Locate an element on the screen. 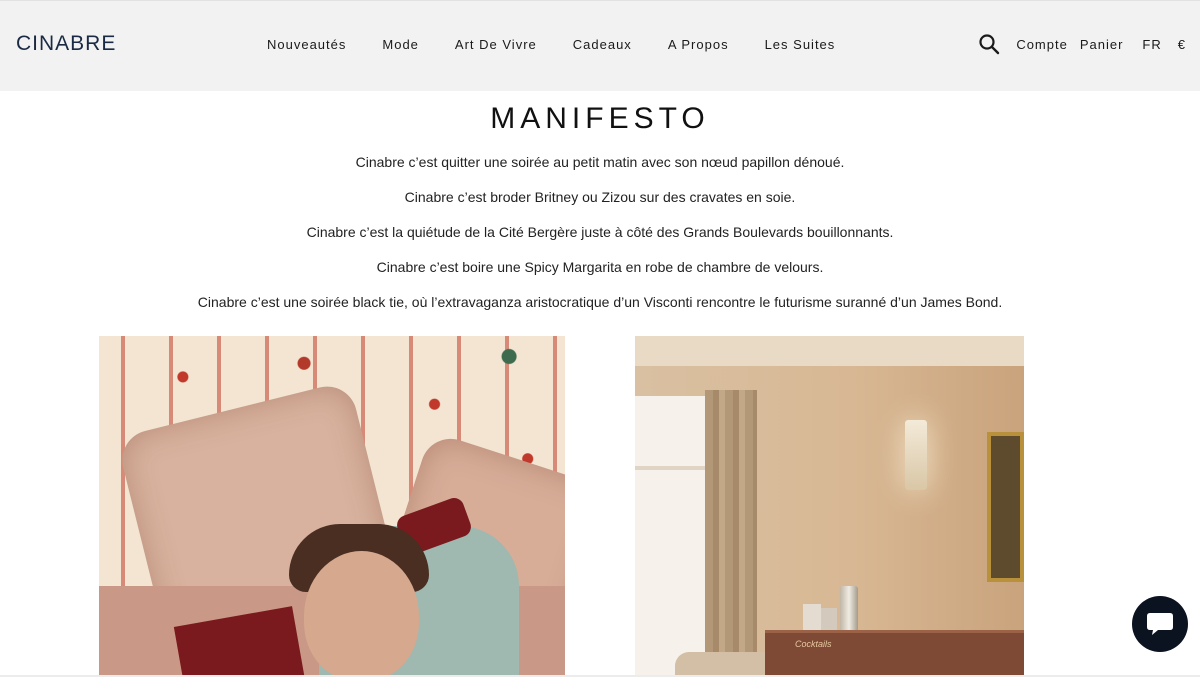 This screenshot has width=1200, height=677. site-logo: CINABRE is located at coordinates (66, 44).